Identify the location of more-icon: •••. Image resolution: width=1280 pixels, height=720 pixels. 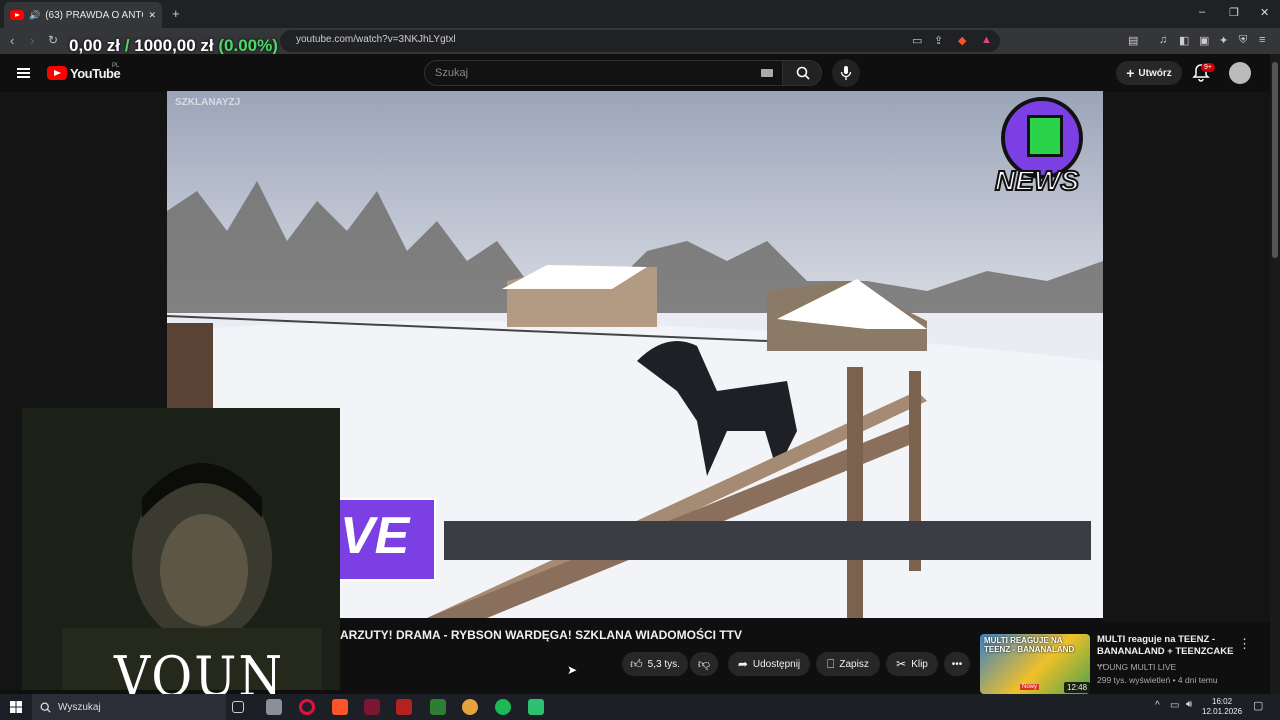
(957, 664).